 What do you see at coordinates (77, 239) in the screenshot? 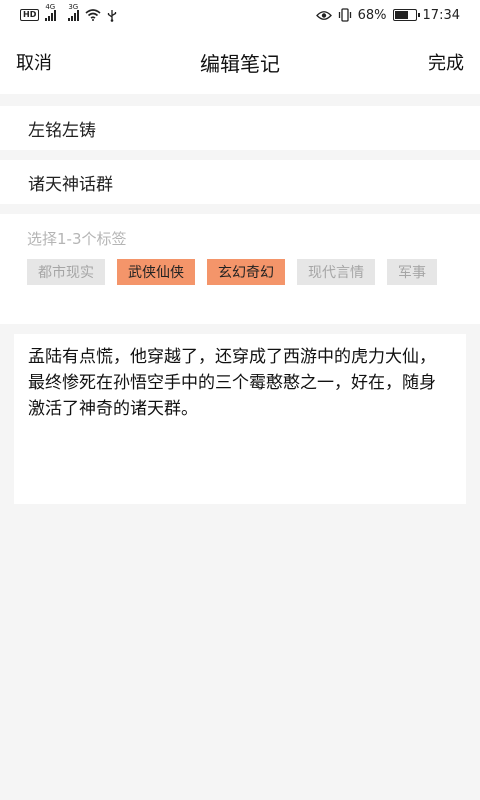
I see `tag-hint: 选择1-3个标签` at bounding box center [77, 239].